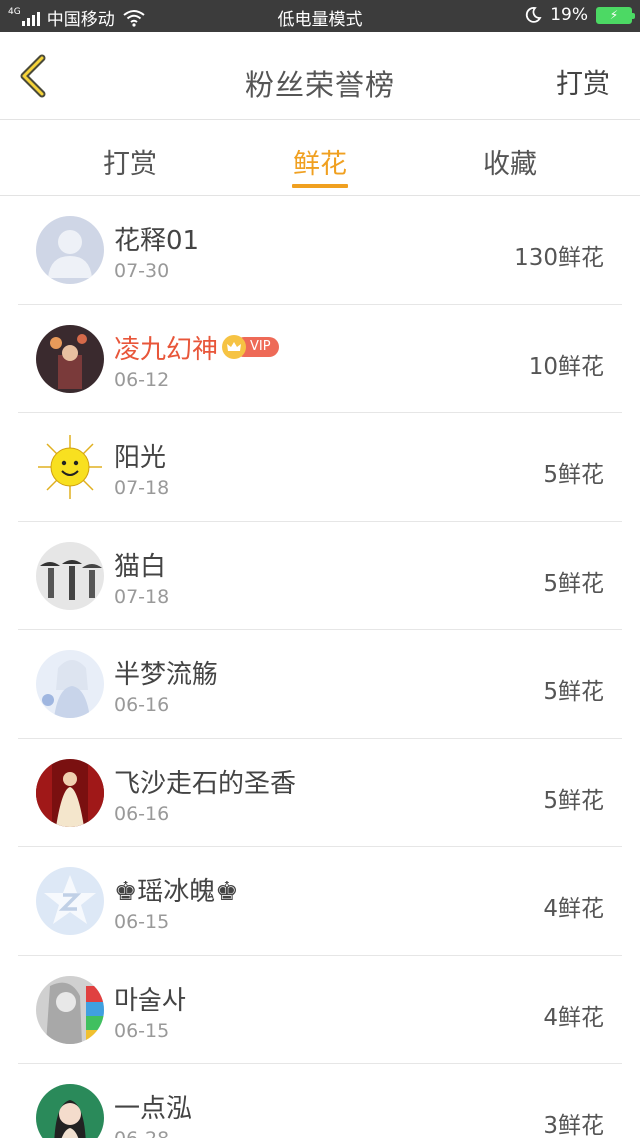 The width and height of the screenshot is (640, 1138). Describe the element at coordinates (142, 271) in the screenshot. I see `fan-date: 07-30` at that location.